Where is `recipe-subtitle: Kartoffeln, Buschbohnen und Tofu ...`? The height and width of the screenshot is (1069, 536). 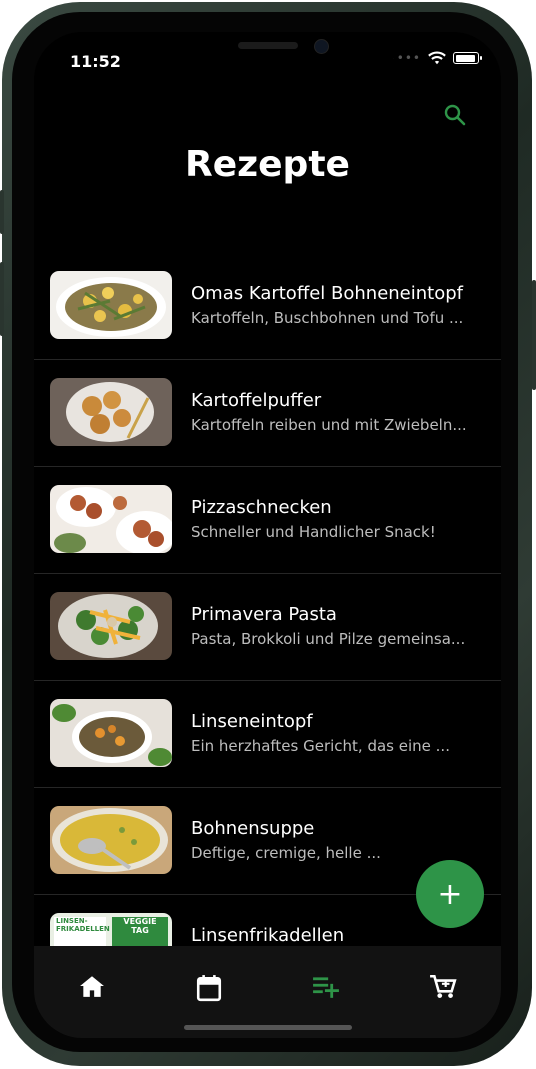
recipe-subtitle: Kartoffeln, Buschbohnen und Tofu ... is located at coordinates (327, 318).